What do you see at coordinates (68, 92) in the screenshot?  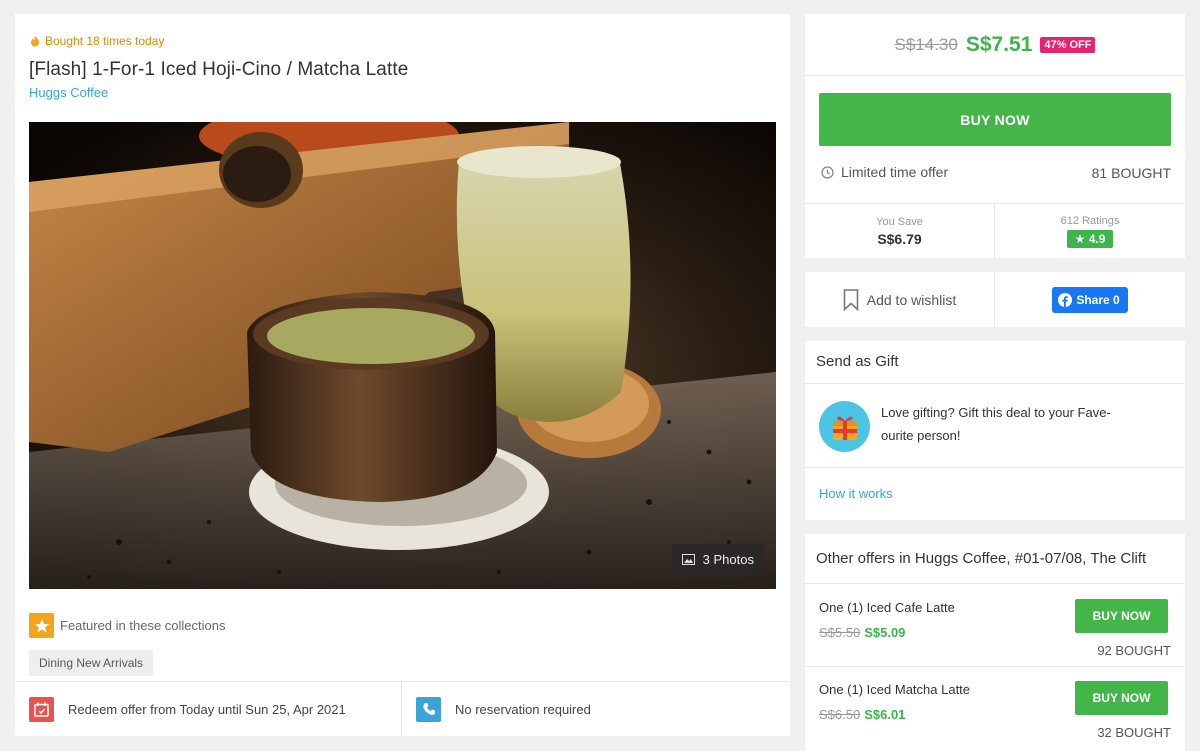 I see `merchant-link: Huggs Coffee` at bounding box center [68, 92].